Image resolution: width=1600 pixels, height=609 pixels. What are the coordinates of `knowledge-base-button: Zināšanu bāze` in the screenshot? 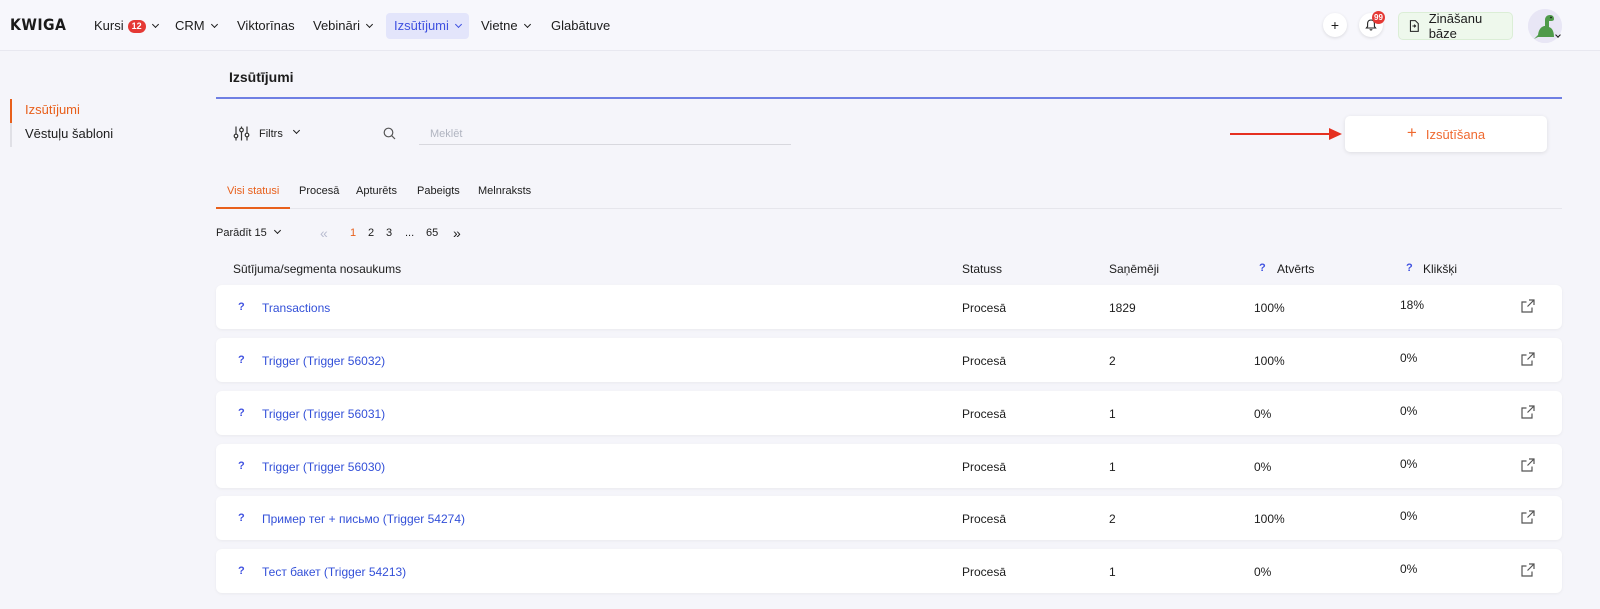 It's located at (1455, 26).